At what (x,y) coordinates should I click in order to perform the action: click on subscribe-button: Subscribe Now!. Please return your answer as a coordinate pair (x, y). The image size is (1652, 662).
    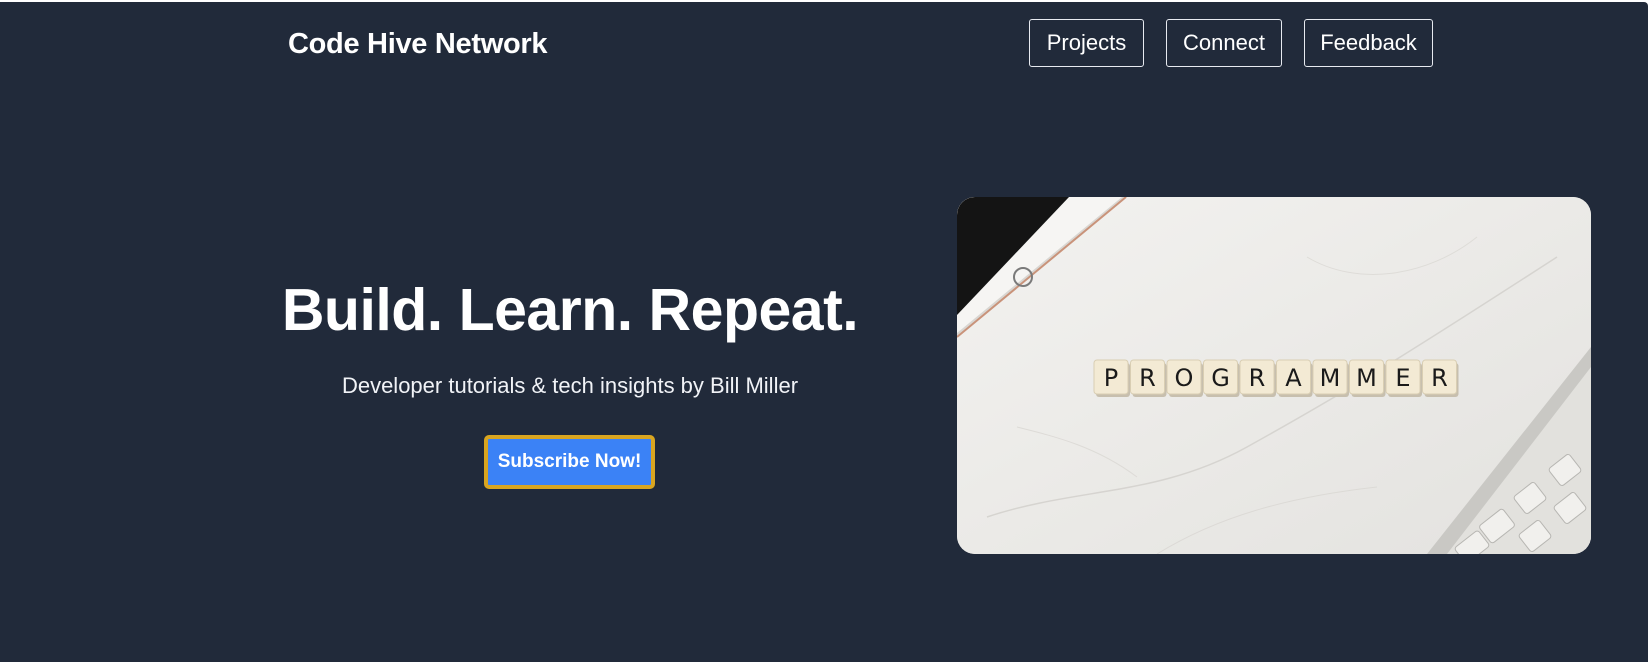
    Looking at the image, I should click on (569, 462).